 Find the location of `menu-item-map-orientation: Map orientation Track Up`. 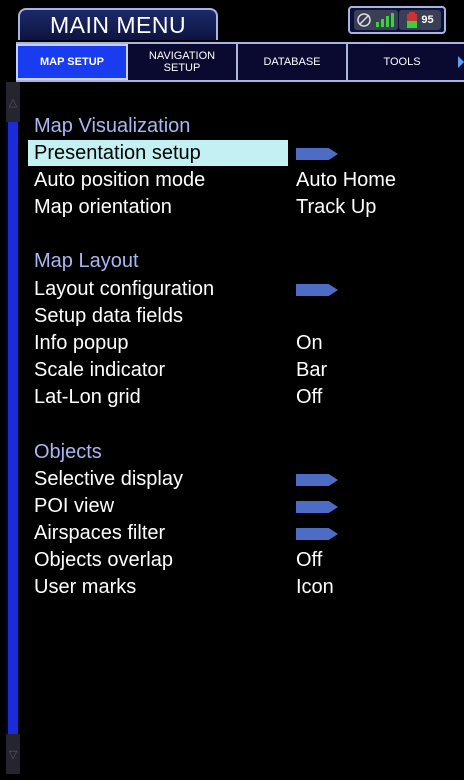

menu-item-map-orientation: Map orientation Track Up is located at coordinates (238, 207).